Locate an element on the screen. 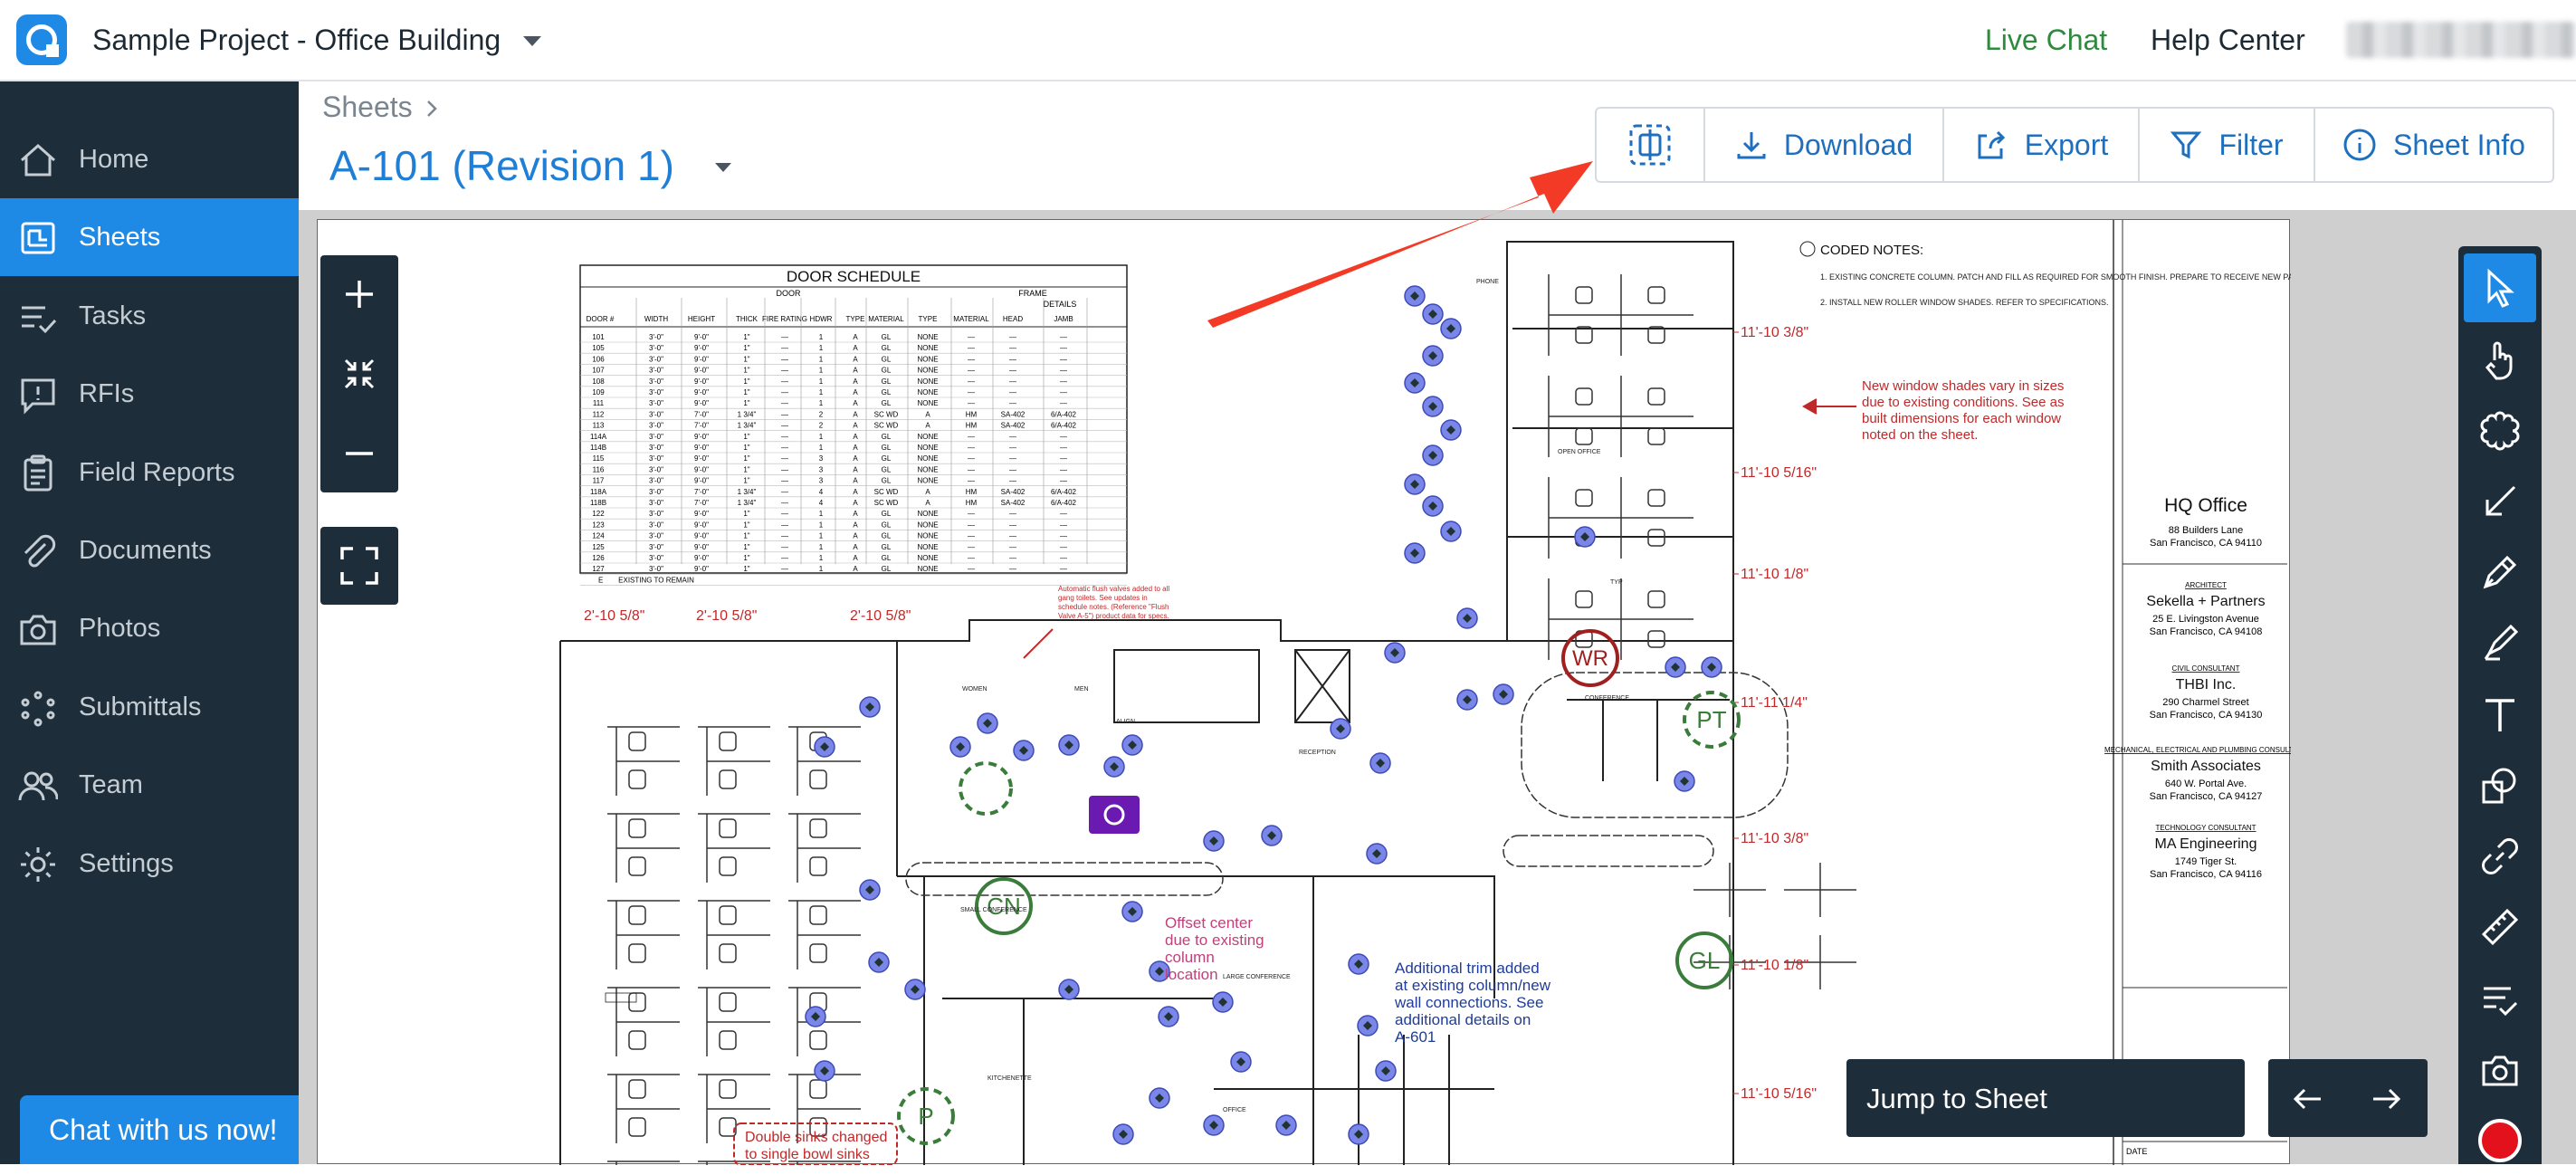 Image resolution: width=2576 pixels, height=1175 pixels. link-tool-button is located at coordinates (2500, 856).